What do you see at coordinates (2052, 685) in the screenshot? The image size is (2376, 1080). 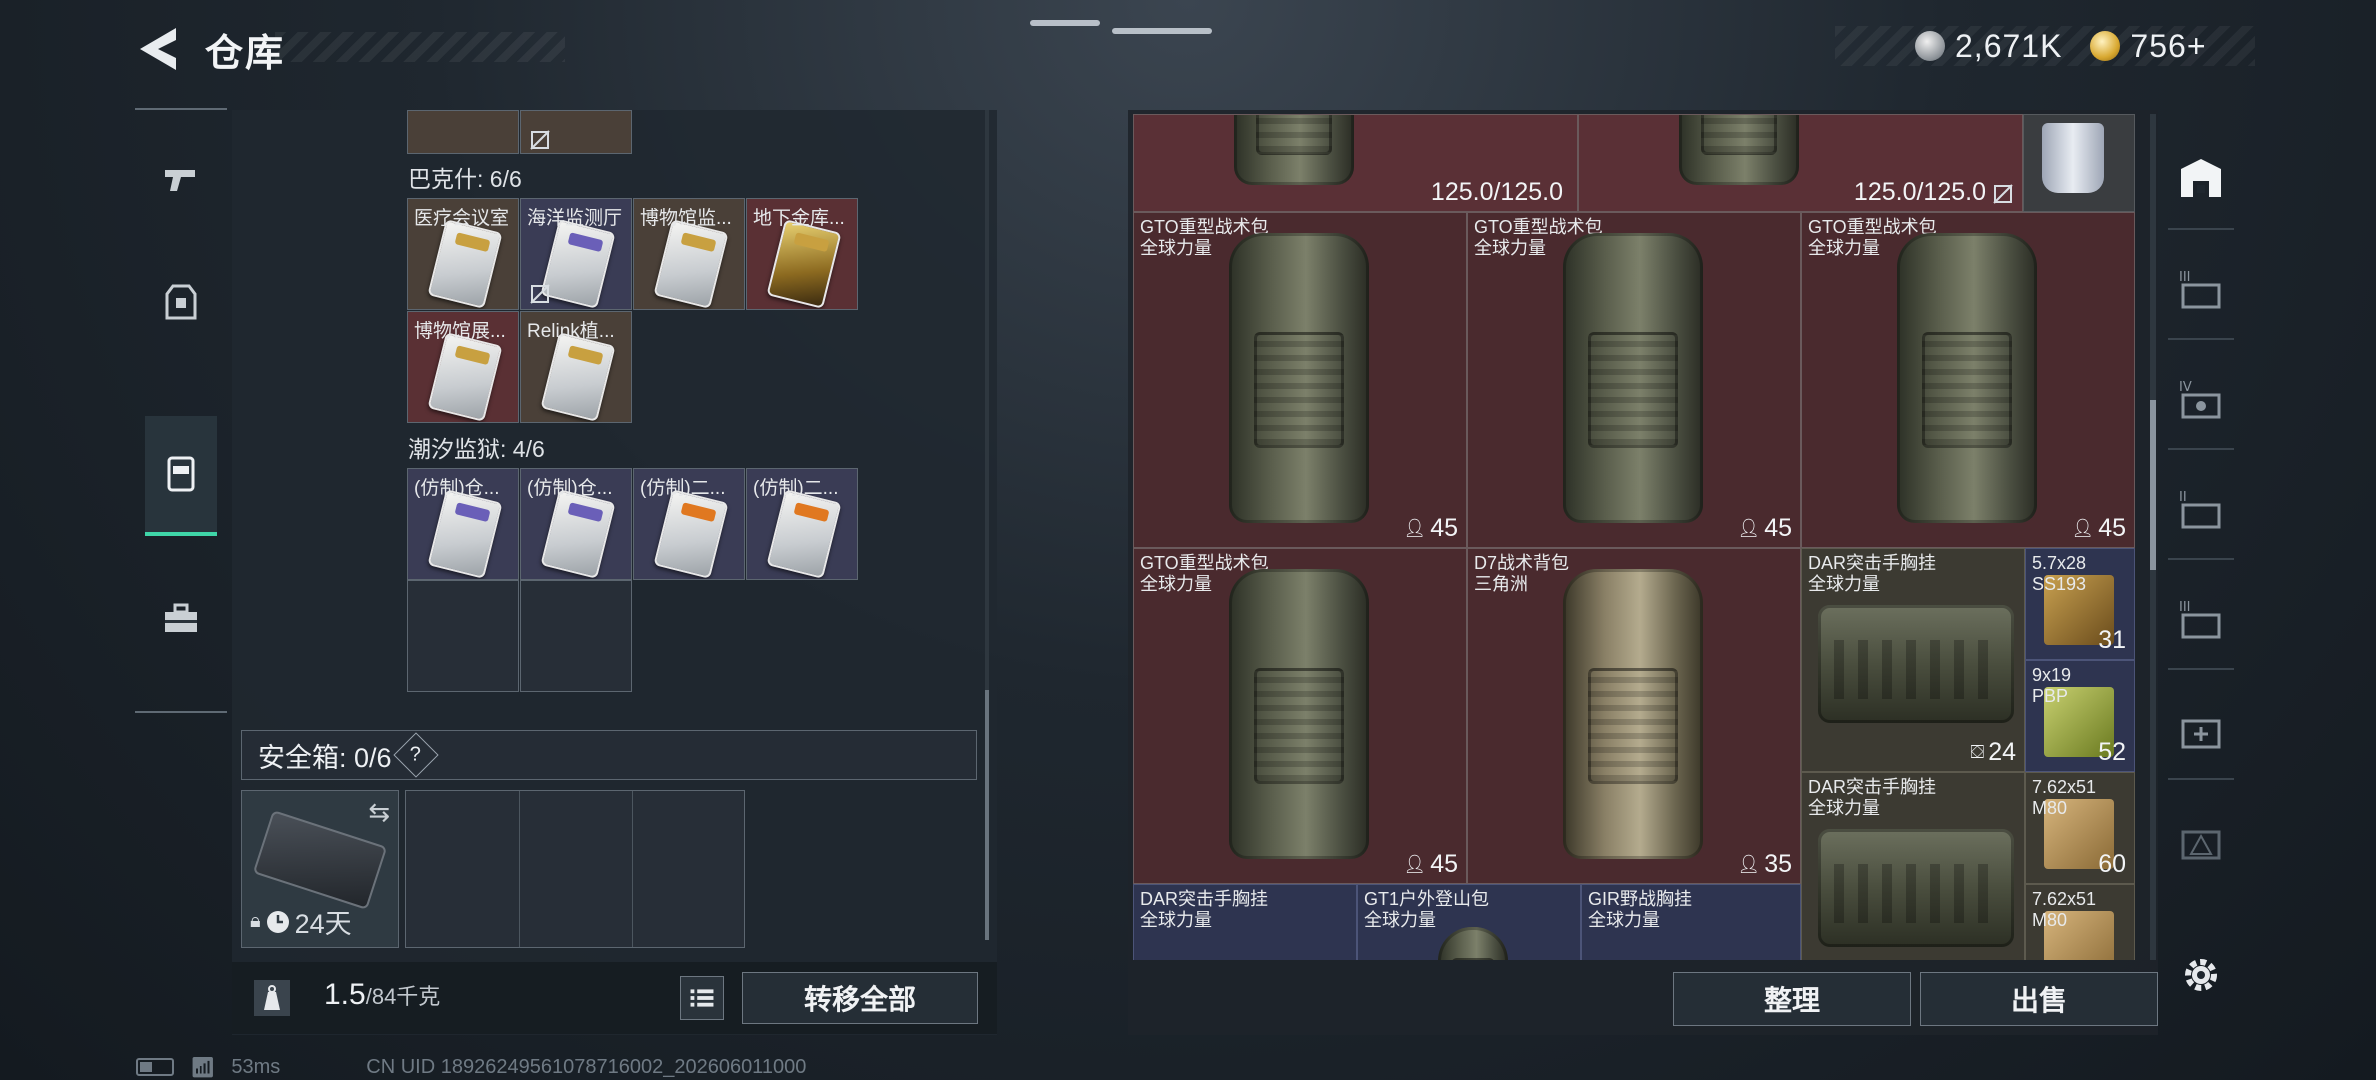 I see `item-name: 9x19 PBP` at bounding box center [2052, 685].